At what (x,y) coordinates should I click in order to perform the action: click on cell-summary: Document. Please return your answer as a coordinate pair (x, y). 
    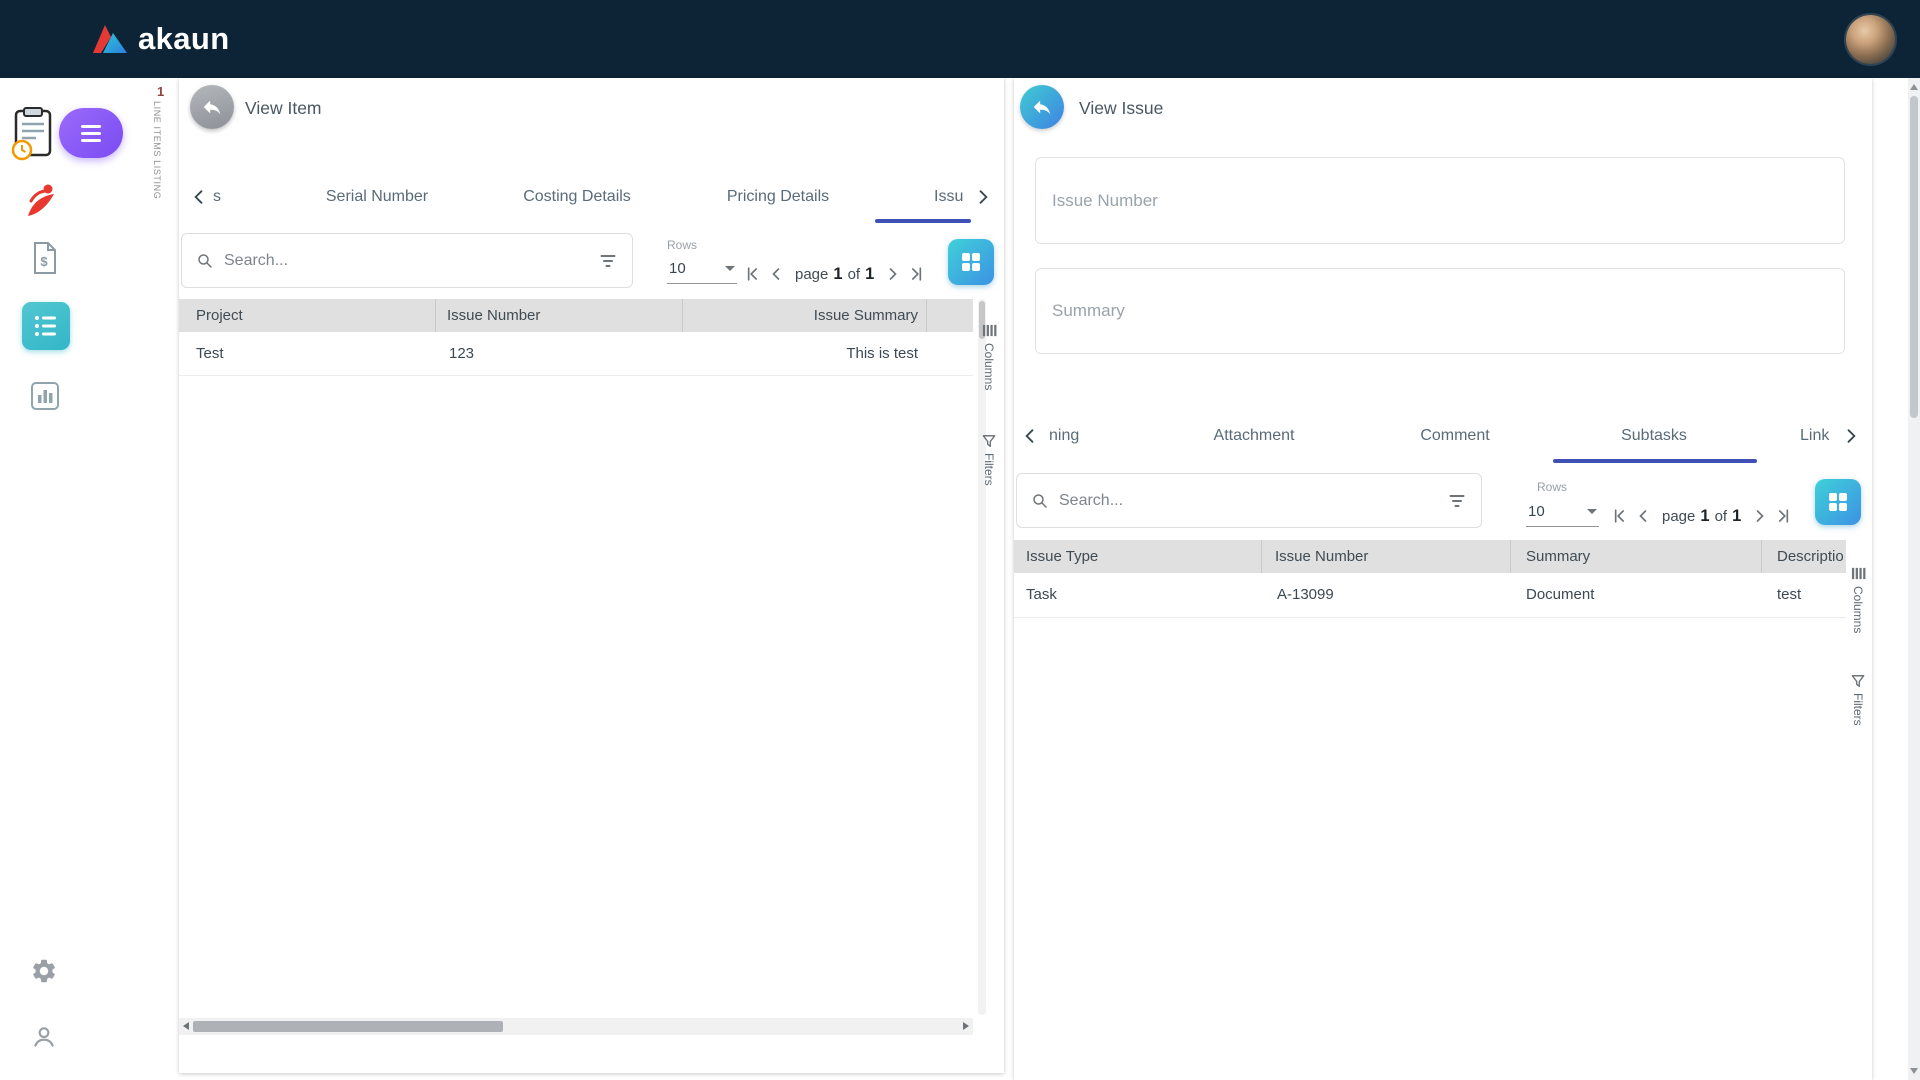
    Looking at the image, I should click on (1560, 594).